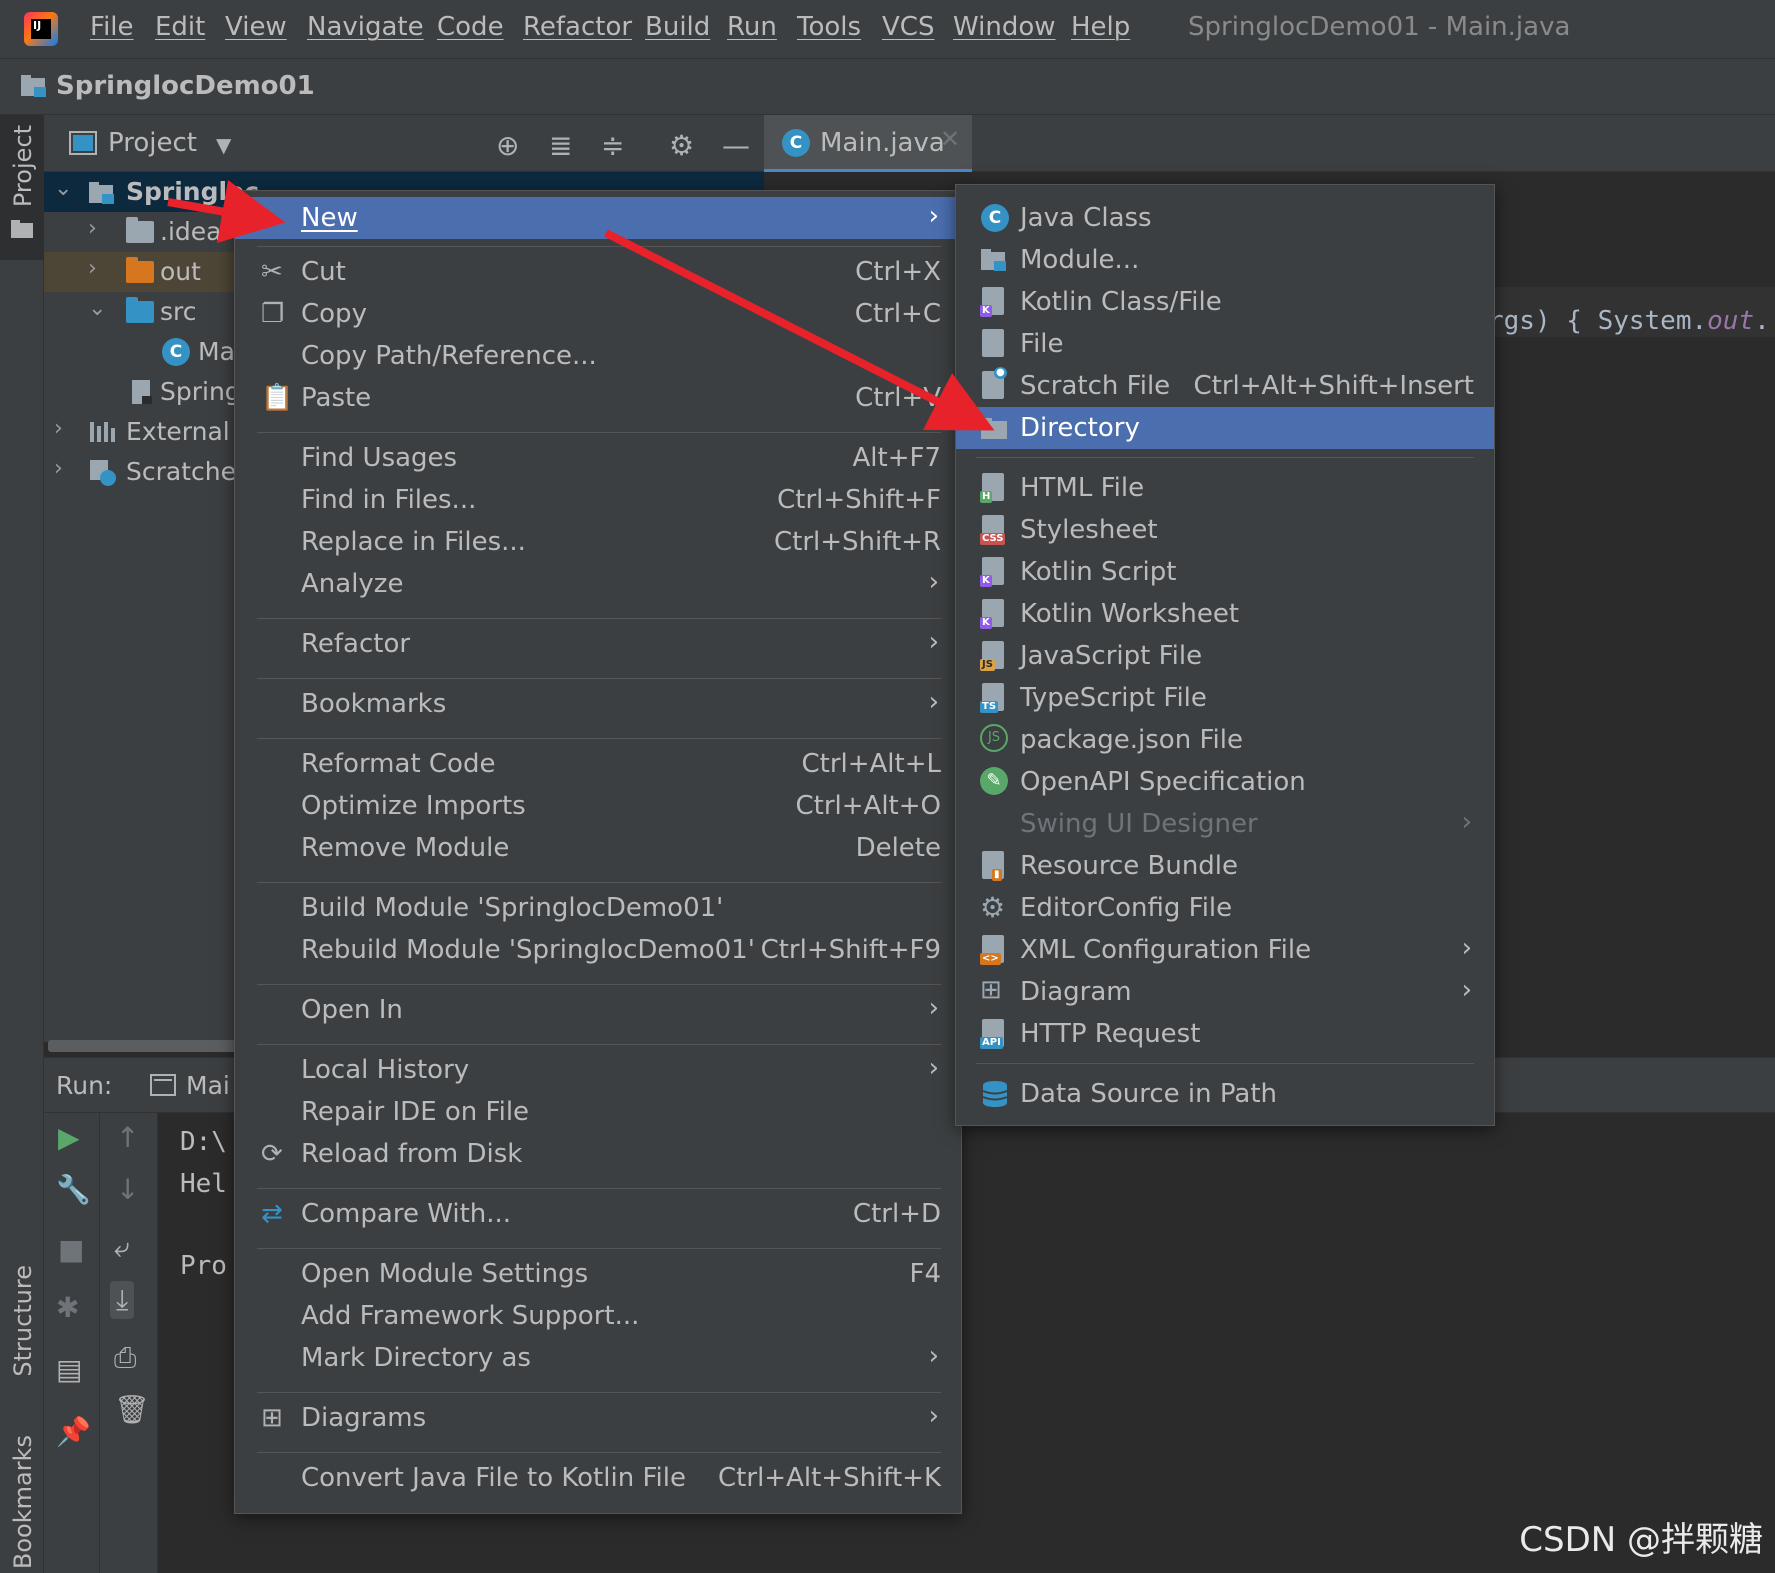 This screenshot has height=1573, width=1775. What do you see at coordinates (470, 27) in the screenshot?
I see `menu-code: Code` at bounding box center [470, 27].